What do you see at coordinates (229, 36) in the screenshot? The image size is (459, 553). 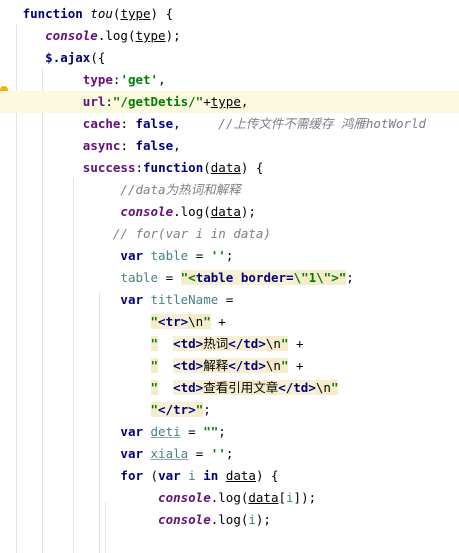 I see `code-line: console.log(type);` at bounding box center [229, 36].